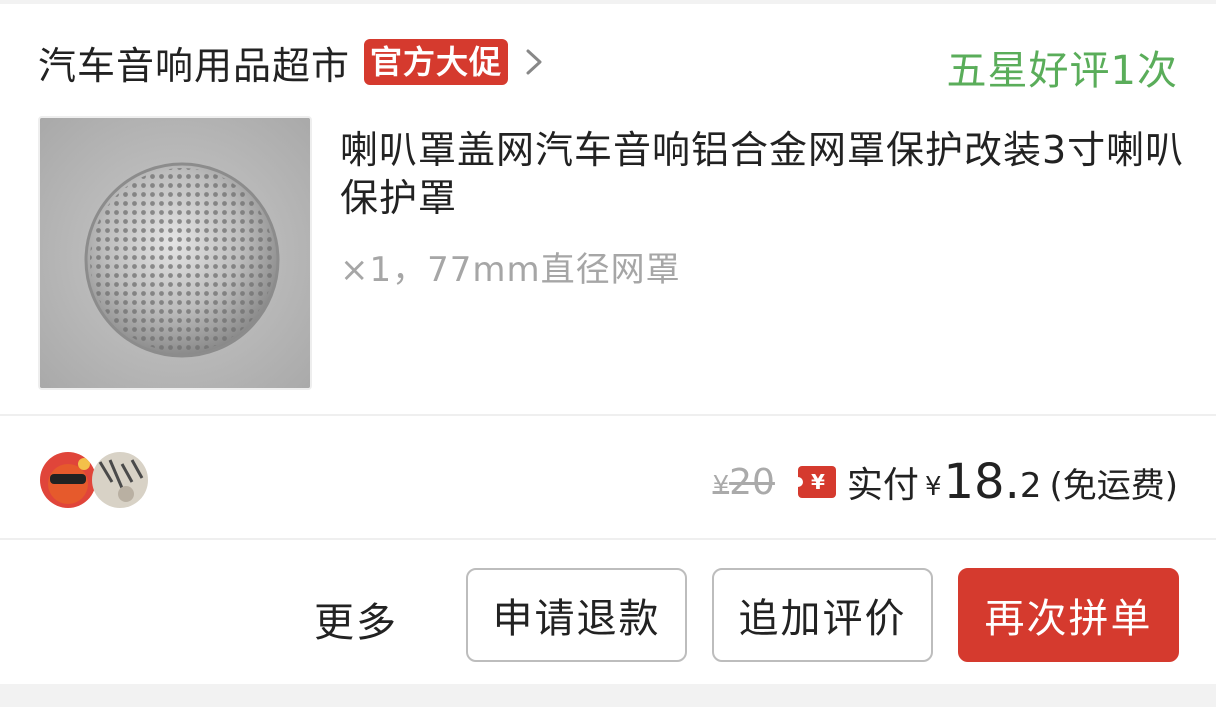 The height and width of the screenshot is (707, 1216). Describe the element at coordinates (743, 482) in the screenshot. I see `original-price: ¥20` at that location.